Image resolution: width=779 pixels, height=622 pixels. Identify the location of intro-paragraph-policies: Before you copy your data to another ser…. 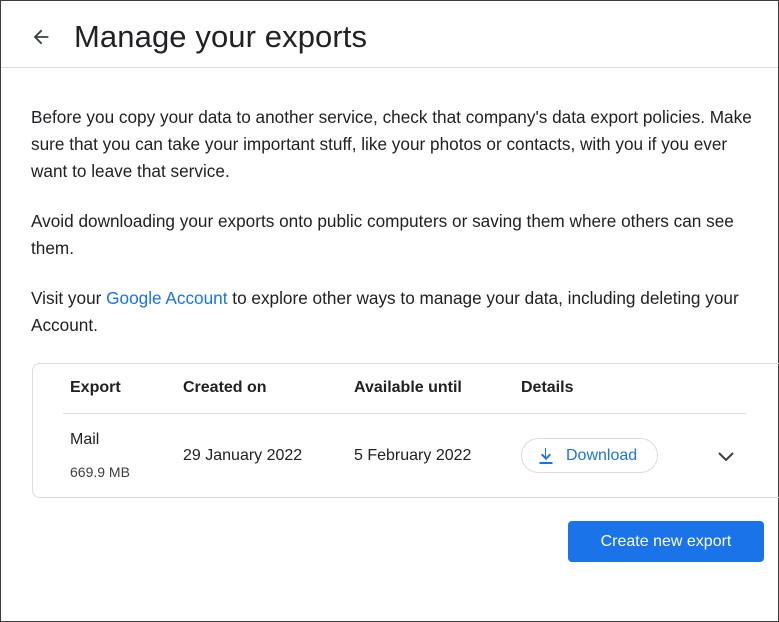
(391, 144).